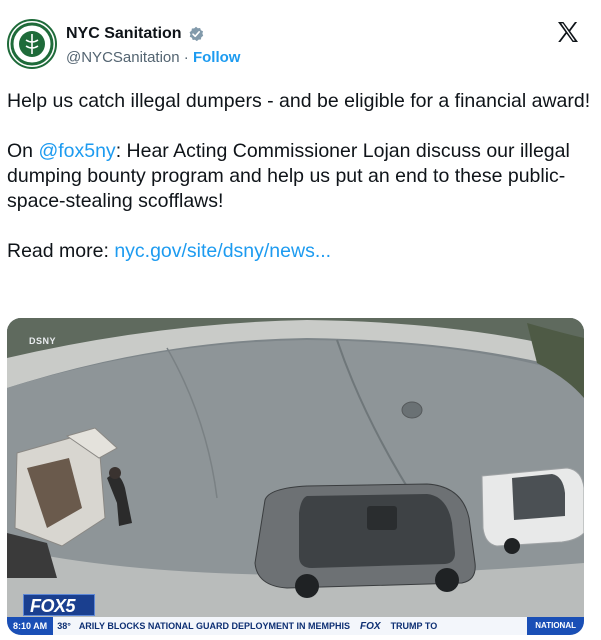 The width and height of the screenshot is (601, 640). What do you see at coordinates (30, 626) in the screenshot?
I see `ticker-time: 8:10 AM` at bounding box center [30, 626].